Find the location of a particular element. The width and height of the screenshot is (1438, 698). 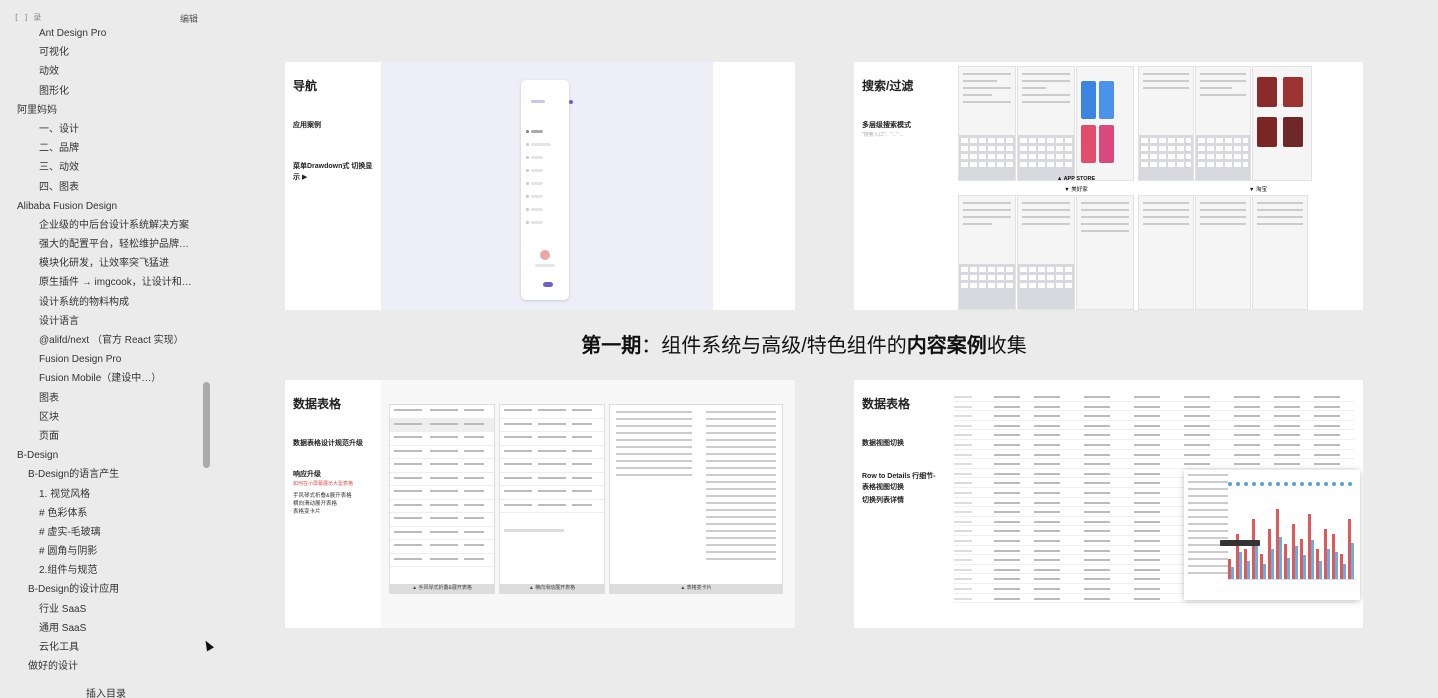

card-title: 导航 is located at coordinates (305, 86).